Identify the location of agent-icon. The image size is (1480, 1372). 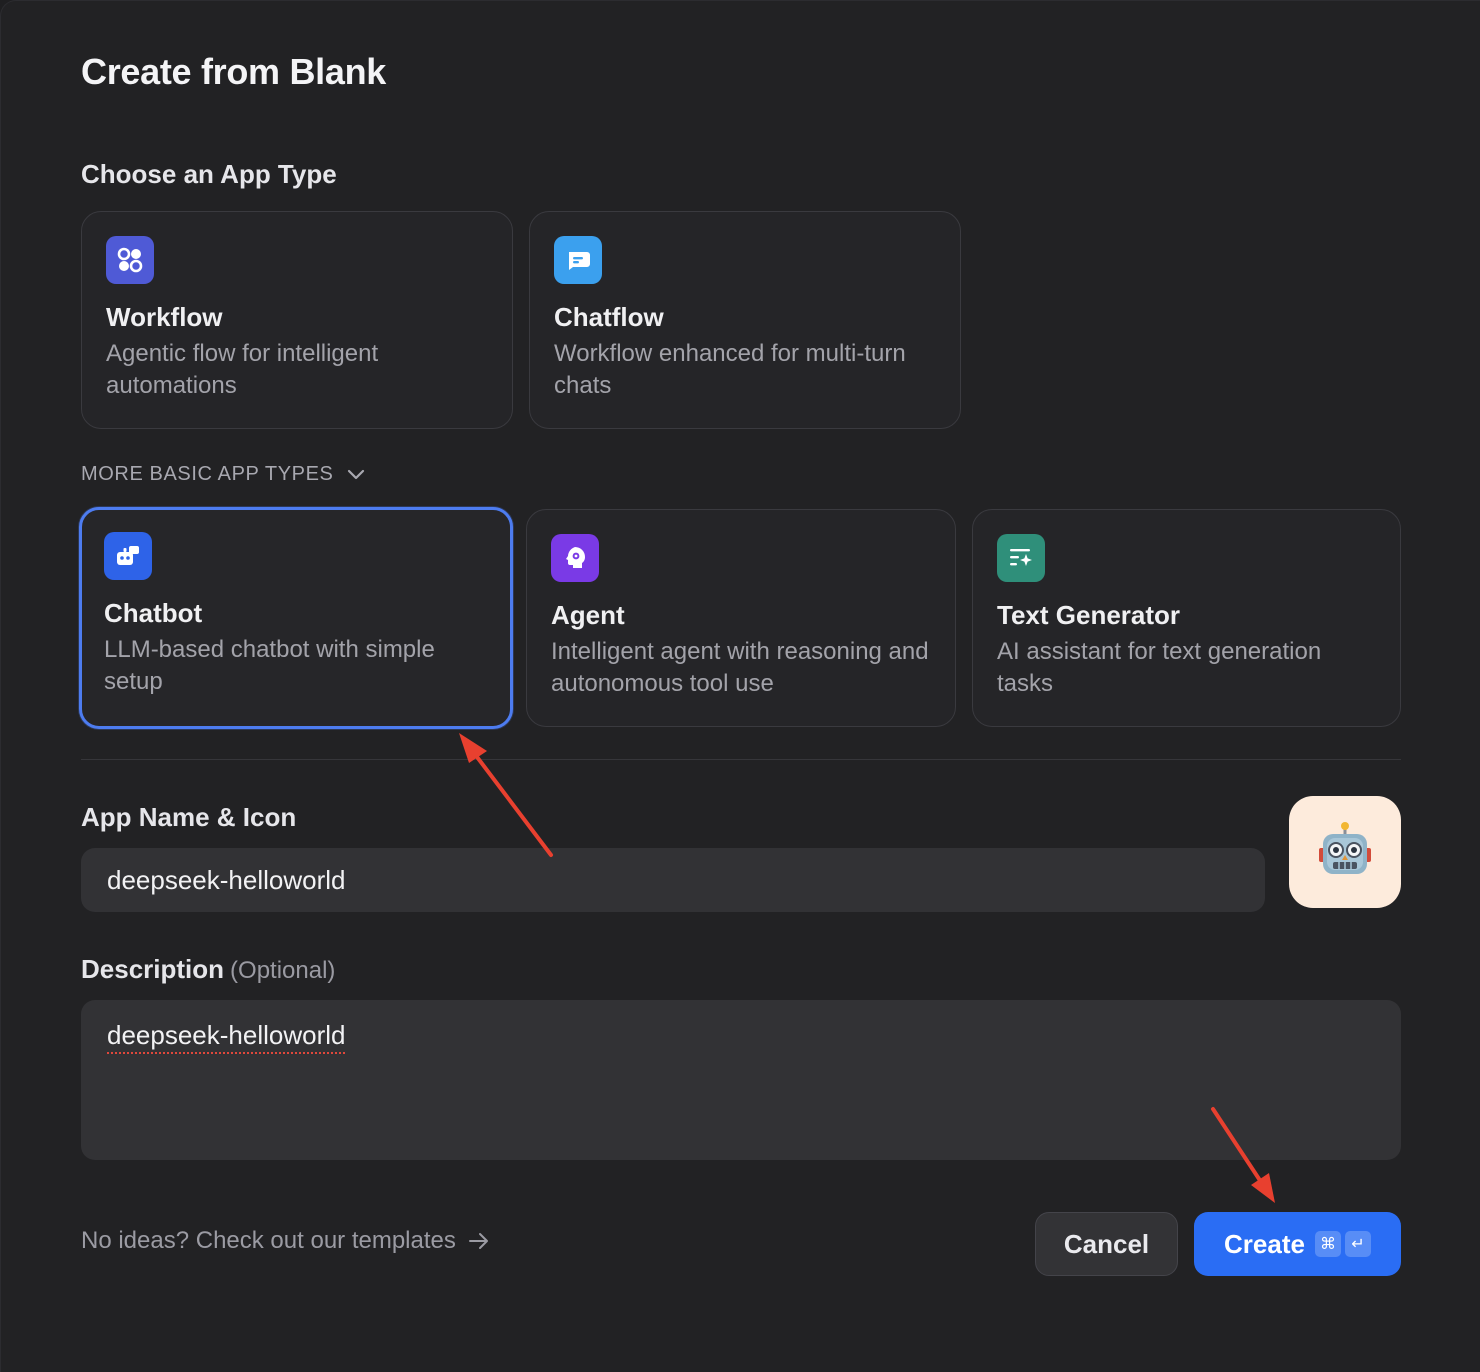
(575, 558).